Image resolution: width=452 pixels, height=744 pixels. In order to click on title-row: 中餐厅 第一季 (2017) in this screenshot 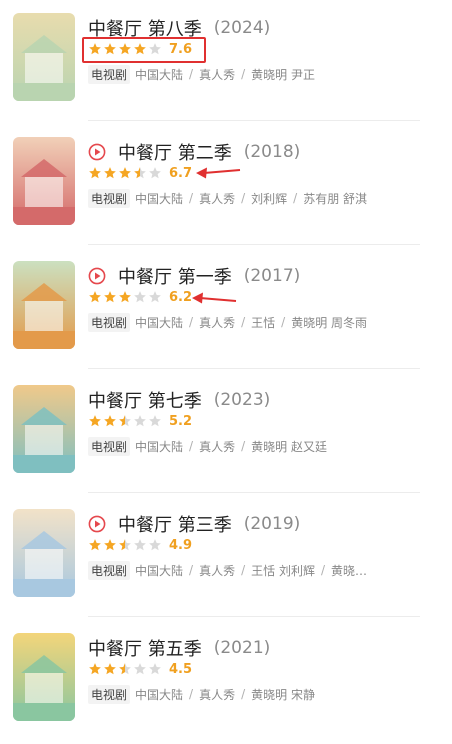, I will do `click(194, 276)`.